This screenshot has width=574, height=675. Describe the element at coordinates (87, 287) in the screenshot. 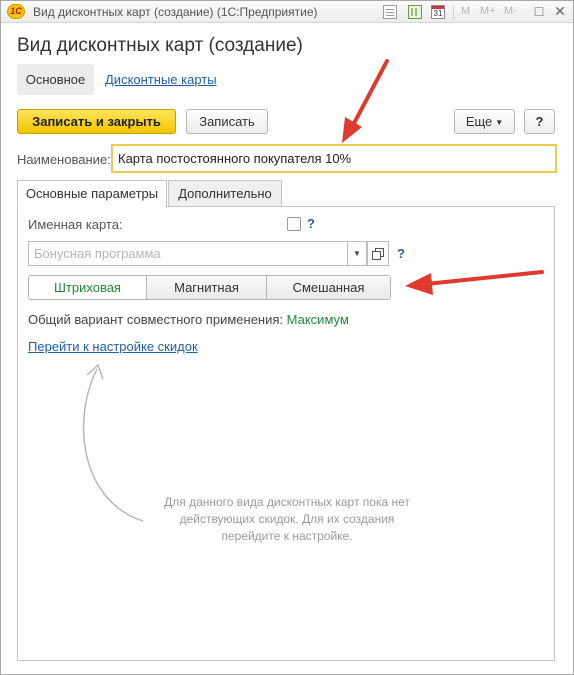

I see `card-type-barcode: Штриховая` at that location.